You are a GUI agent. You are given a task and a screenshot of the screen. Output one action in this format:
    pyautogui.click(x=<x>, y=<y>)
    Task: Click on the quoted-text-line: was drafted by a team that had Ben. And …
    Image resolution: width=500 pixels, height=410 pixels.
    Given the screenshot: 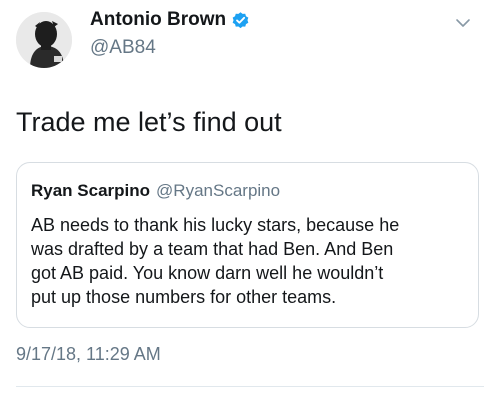 What is the action you would take?
    pyautogui.click(x=212, y=249)
    